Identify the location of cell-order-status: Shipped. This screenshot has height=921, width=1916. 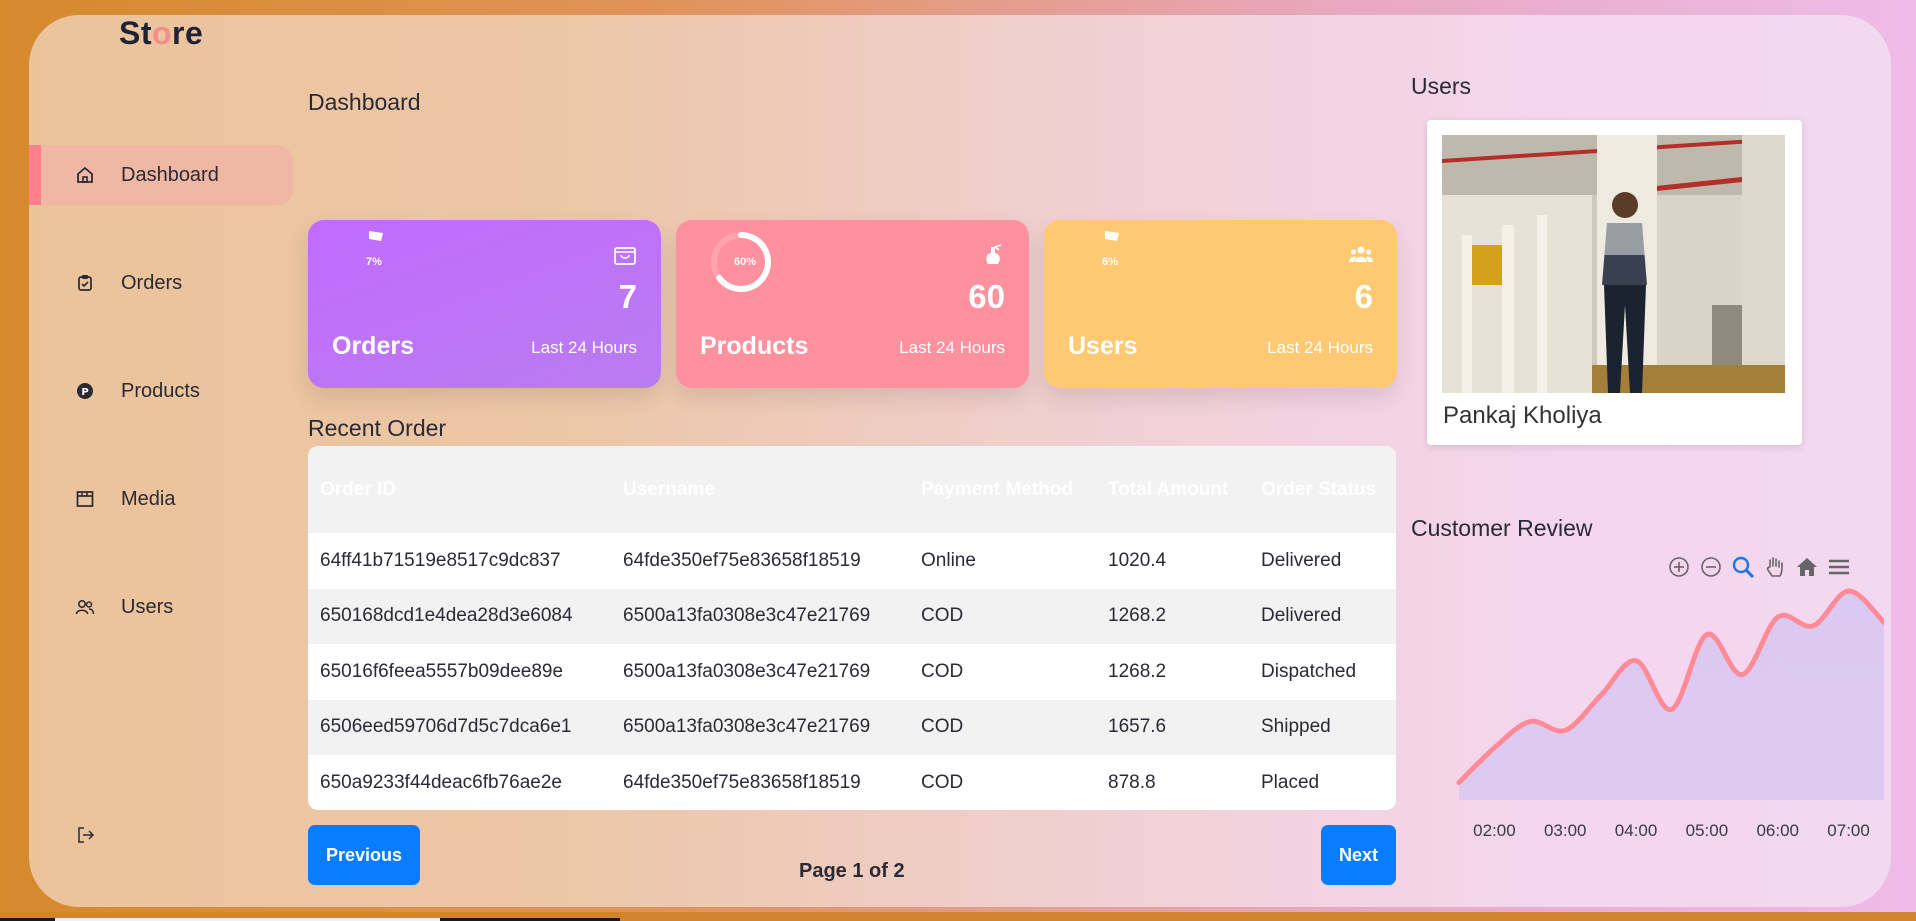
(1296, 727).